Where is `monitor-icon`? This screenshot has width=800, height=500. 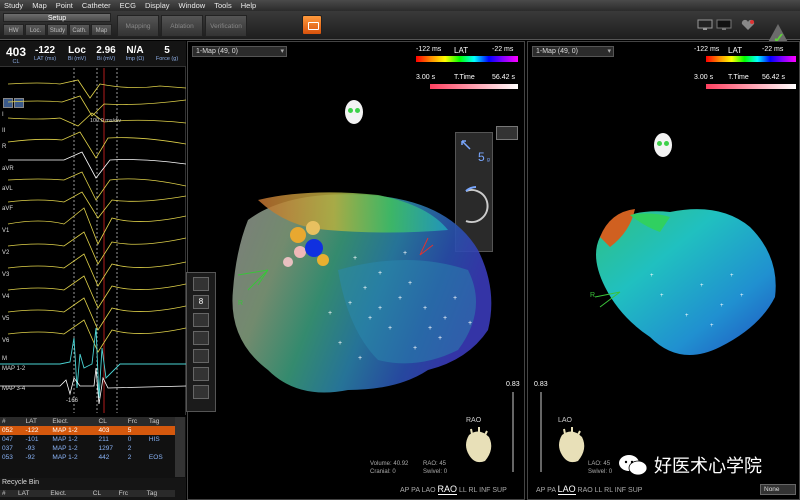
monitor-icon is located at coordinates (705, 25).